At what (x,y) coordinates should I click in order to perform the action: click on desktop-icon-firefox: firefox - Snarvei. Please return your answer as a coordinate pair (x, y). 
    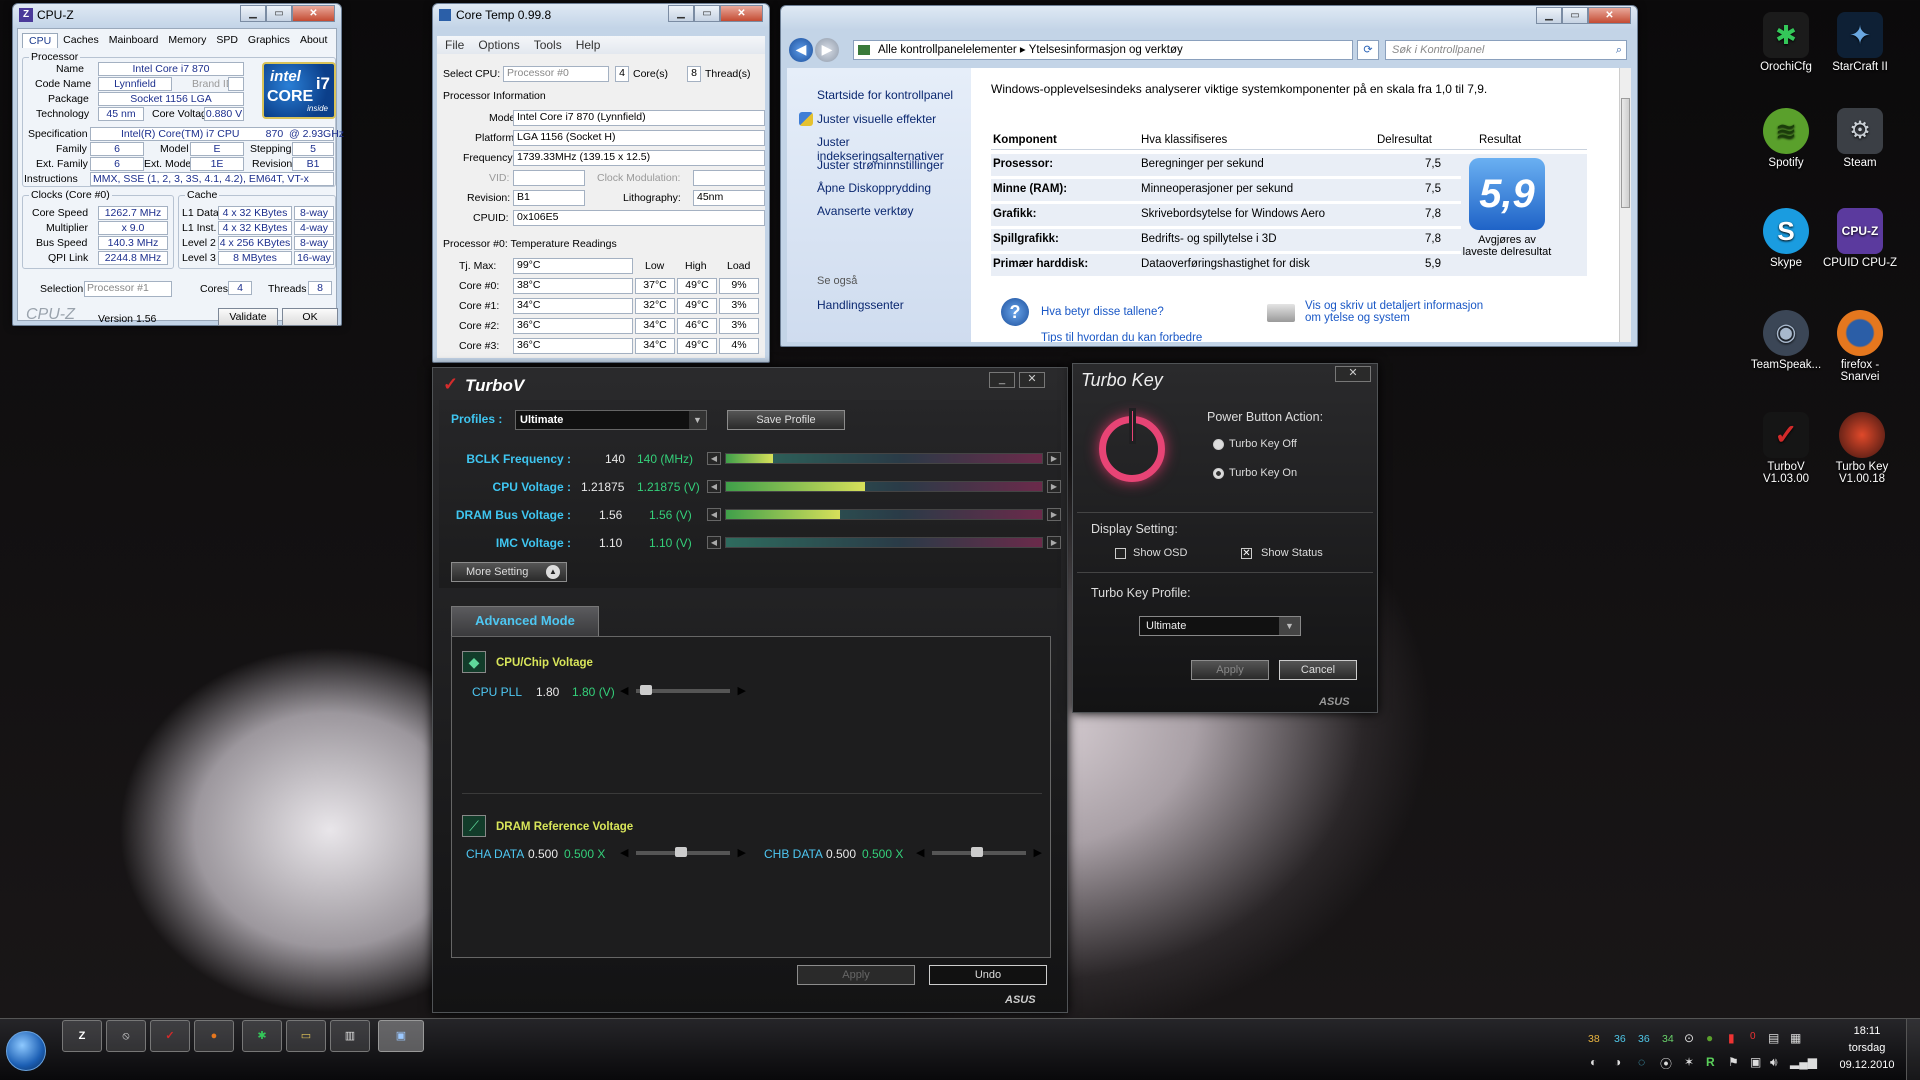
    Looking at the image, I should click on (1860, 346).